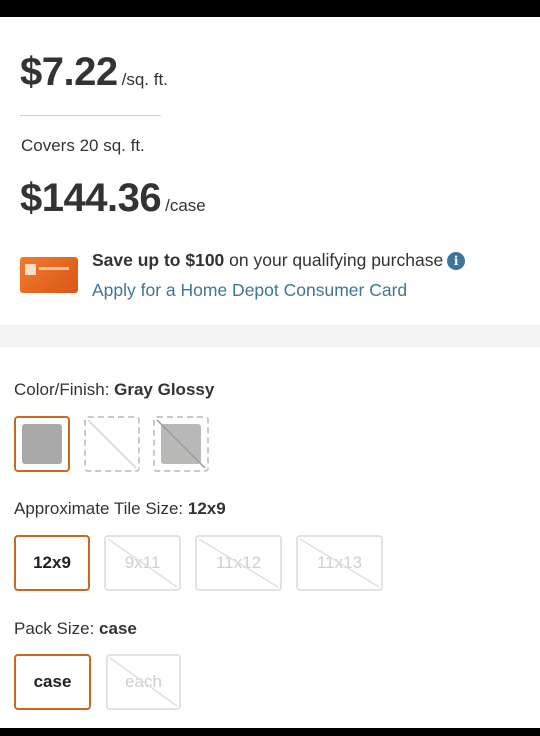  What do you see at coordinates (270, 336) in the screenshot?
I see `section-separator` at bounding box center [270, 336].